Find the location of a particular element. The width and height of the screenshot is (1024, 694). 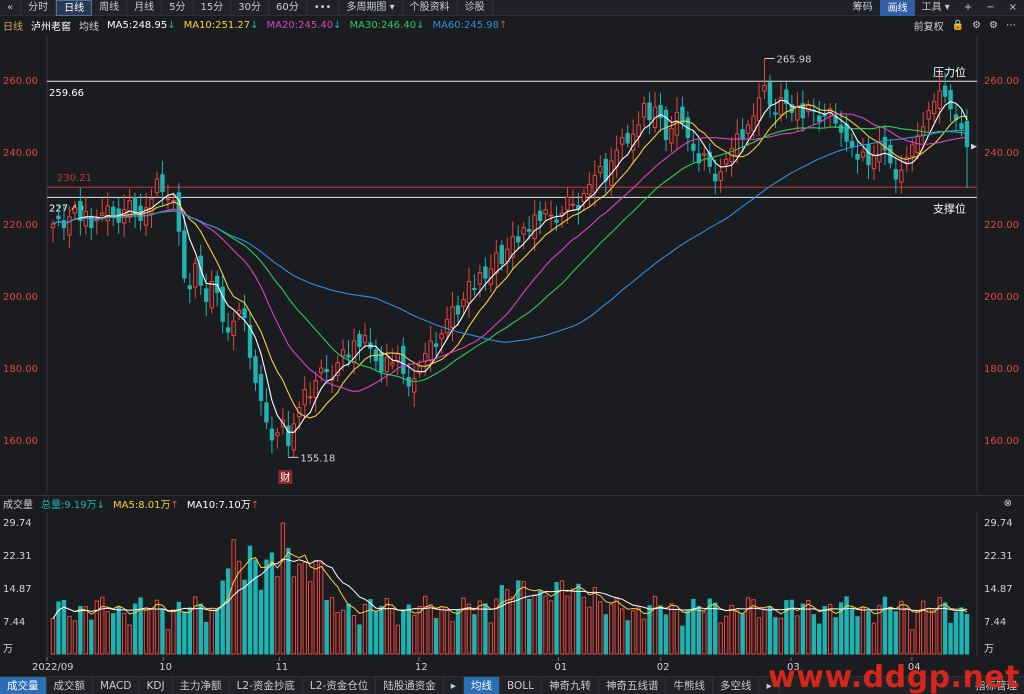

resistance-value: 259.66 is located at coordinates (66, 93).